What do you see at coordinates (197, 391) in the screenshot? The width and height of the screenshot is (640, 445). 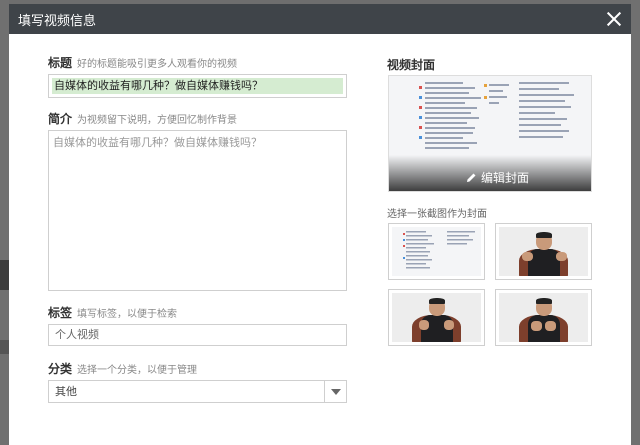 I see `category-select: 其他` at bounding box center [197, 391].